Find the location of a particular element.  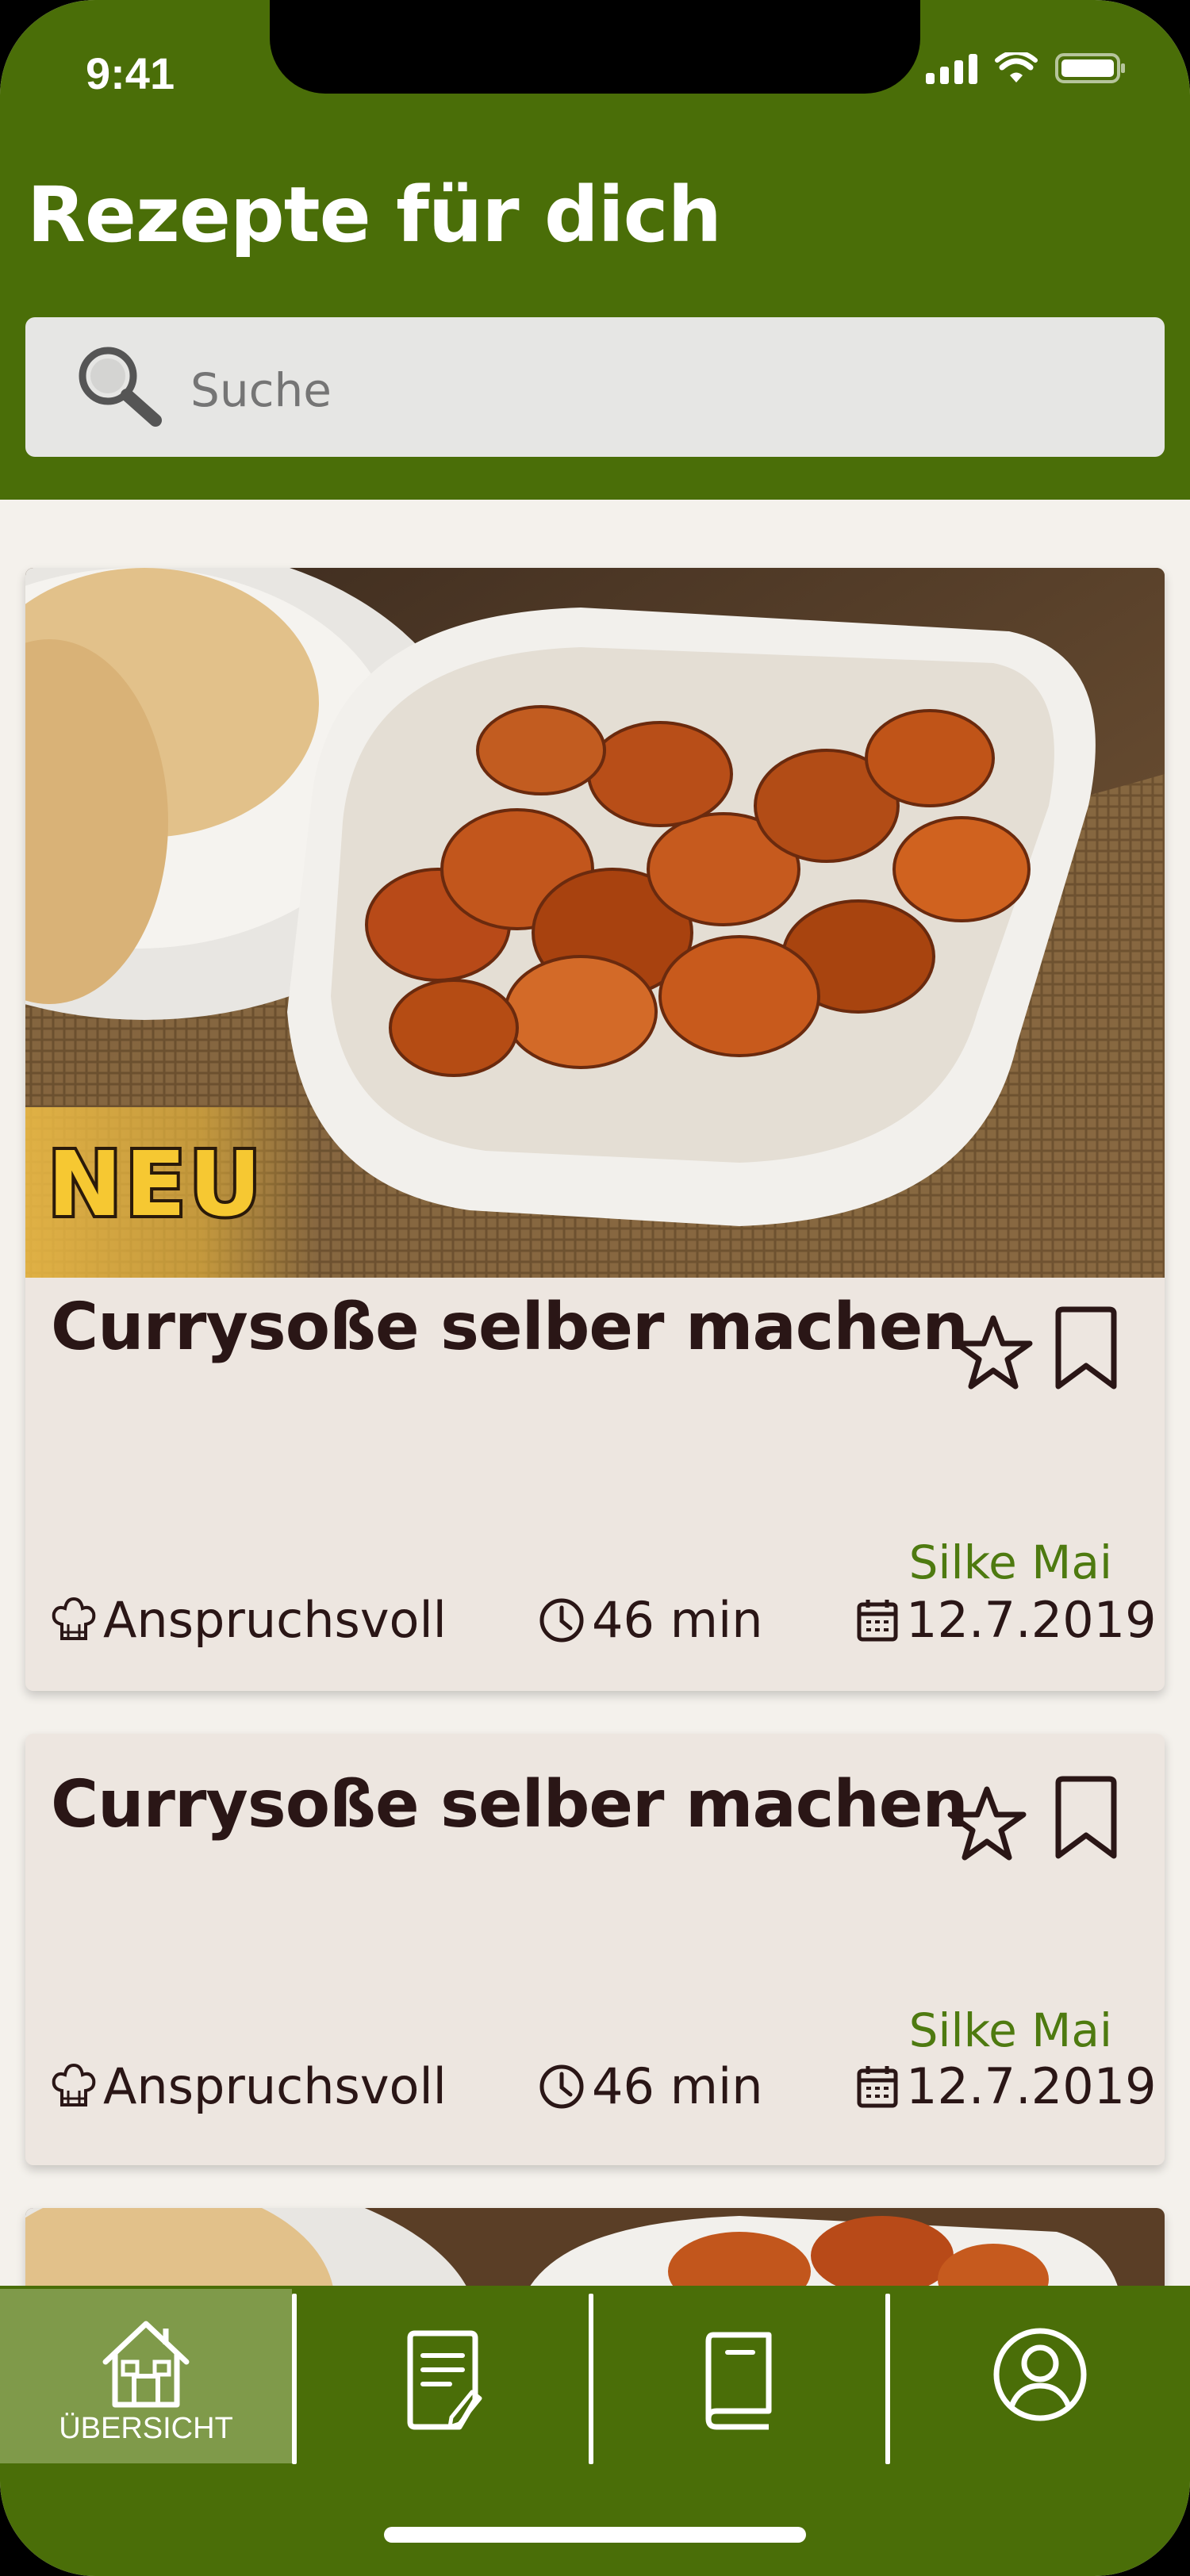

tab-recipes is located at coordinates (443, 2376).